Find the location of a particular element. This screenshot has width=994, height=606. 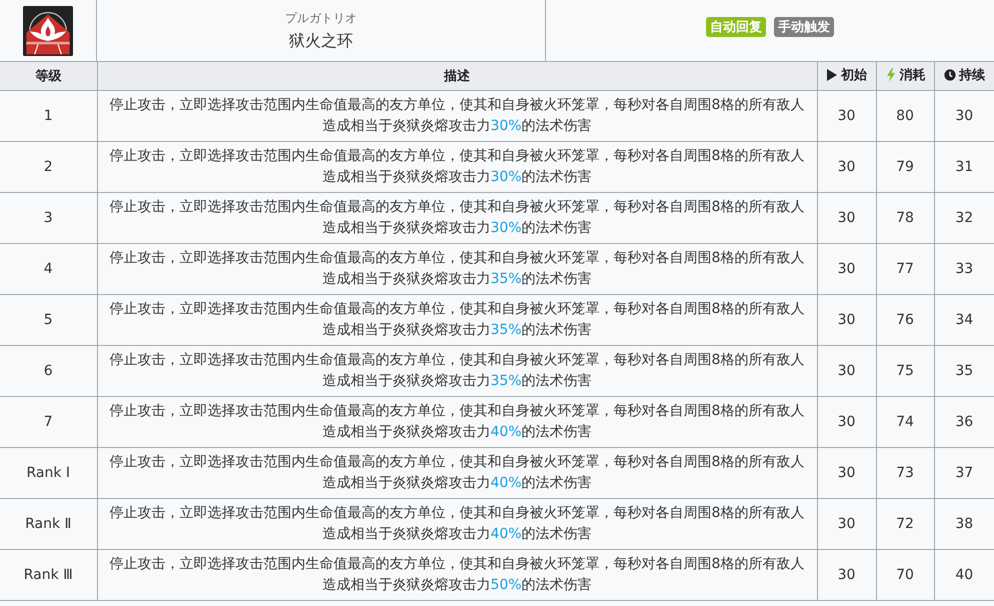

skill-tag: 自动回复 is located at coordinates (736, 26).